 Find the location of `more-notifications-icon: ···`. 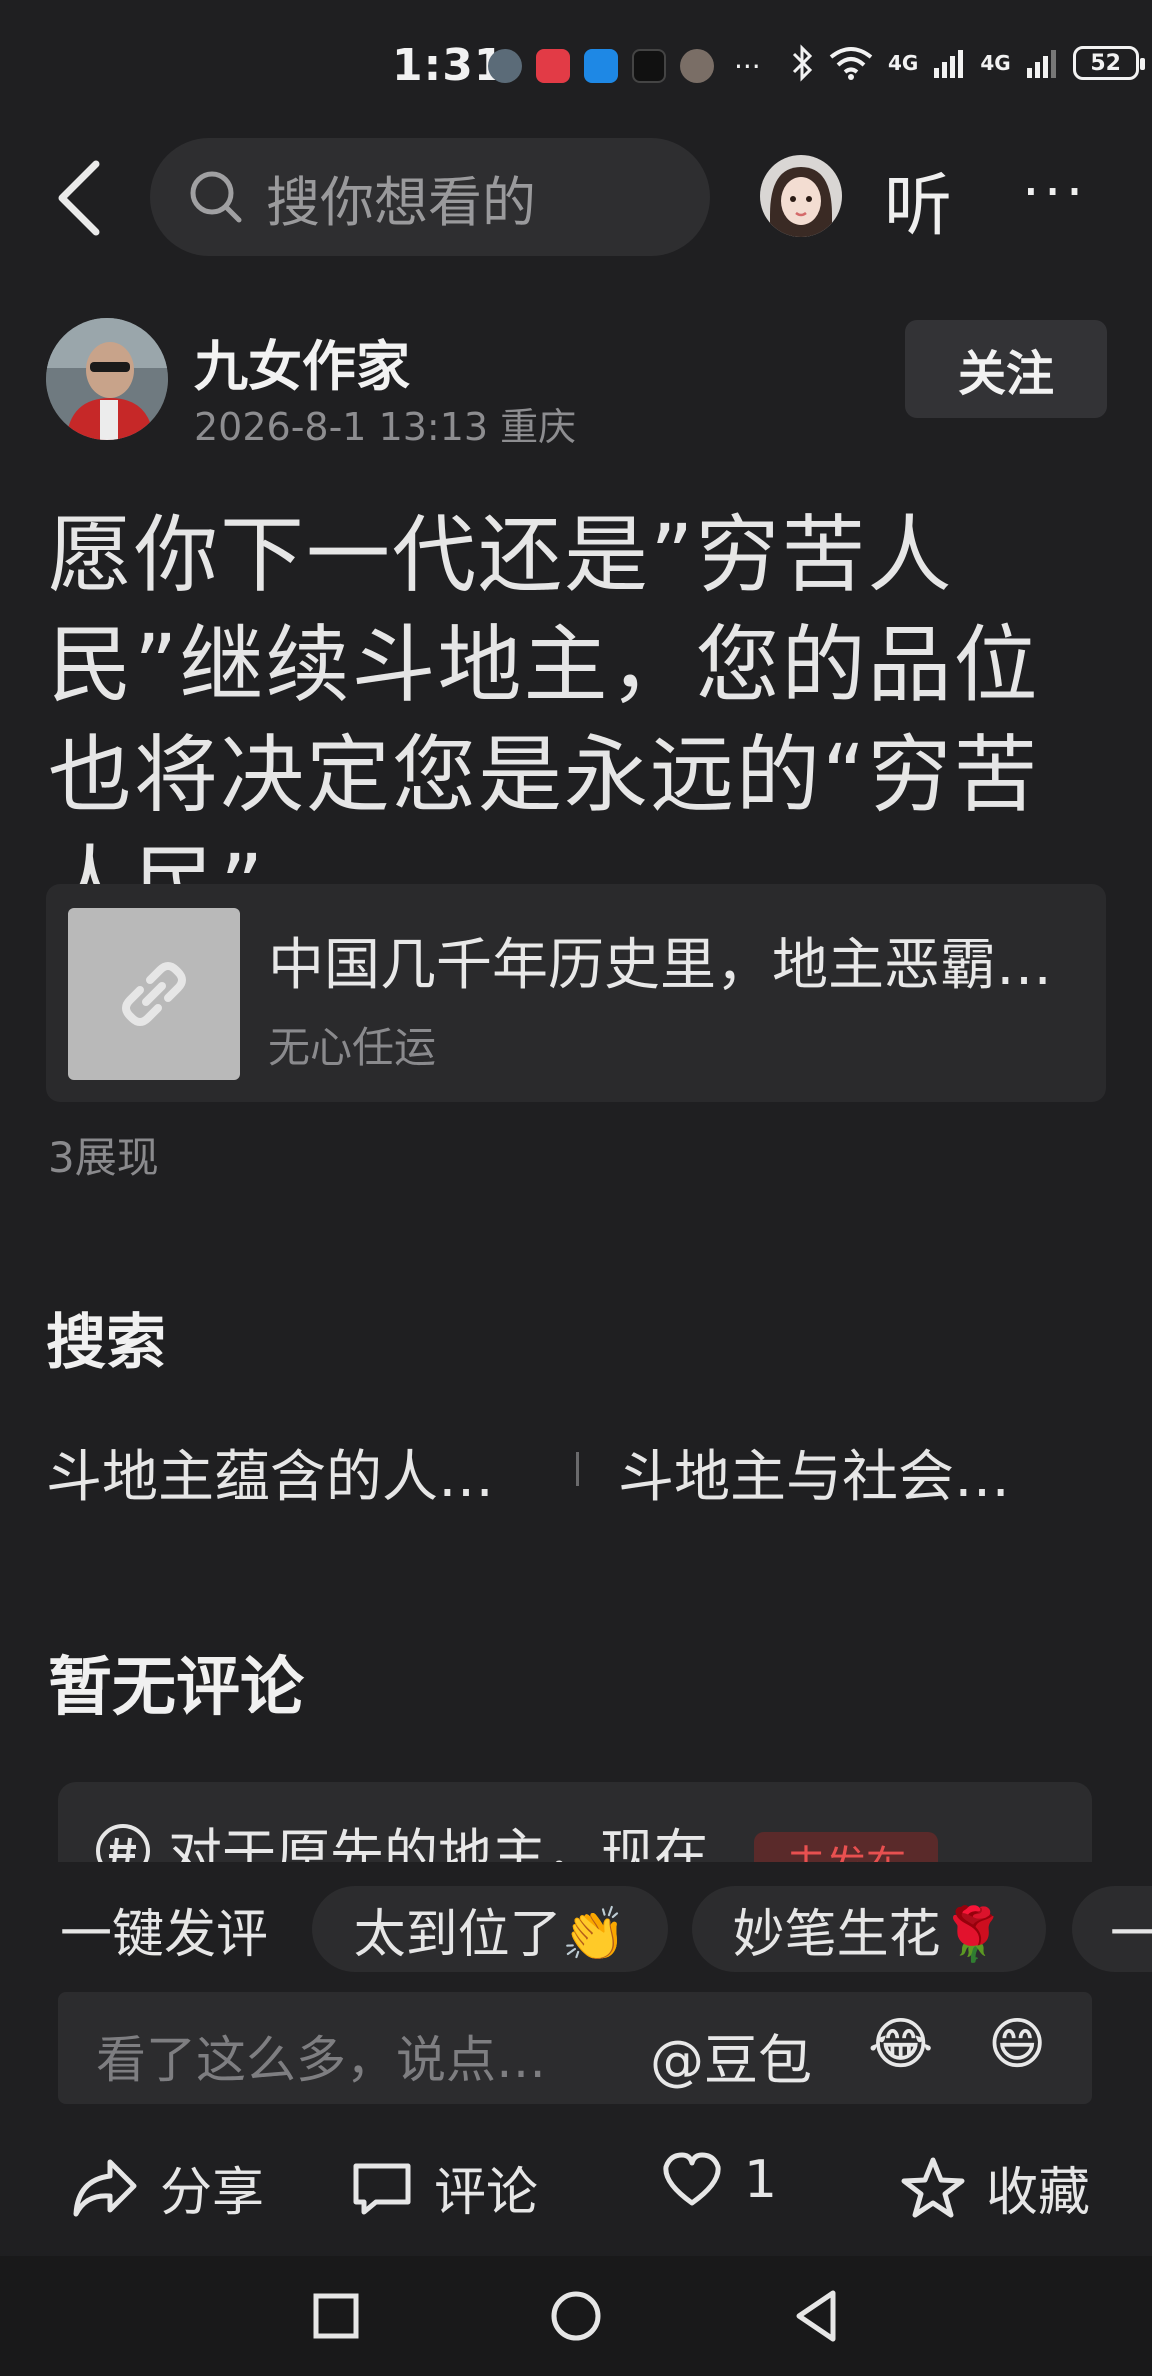

more-notifications-icon: ··· is located at coordinates (747, 66).